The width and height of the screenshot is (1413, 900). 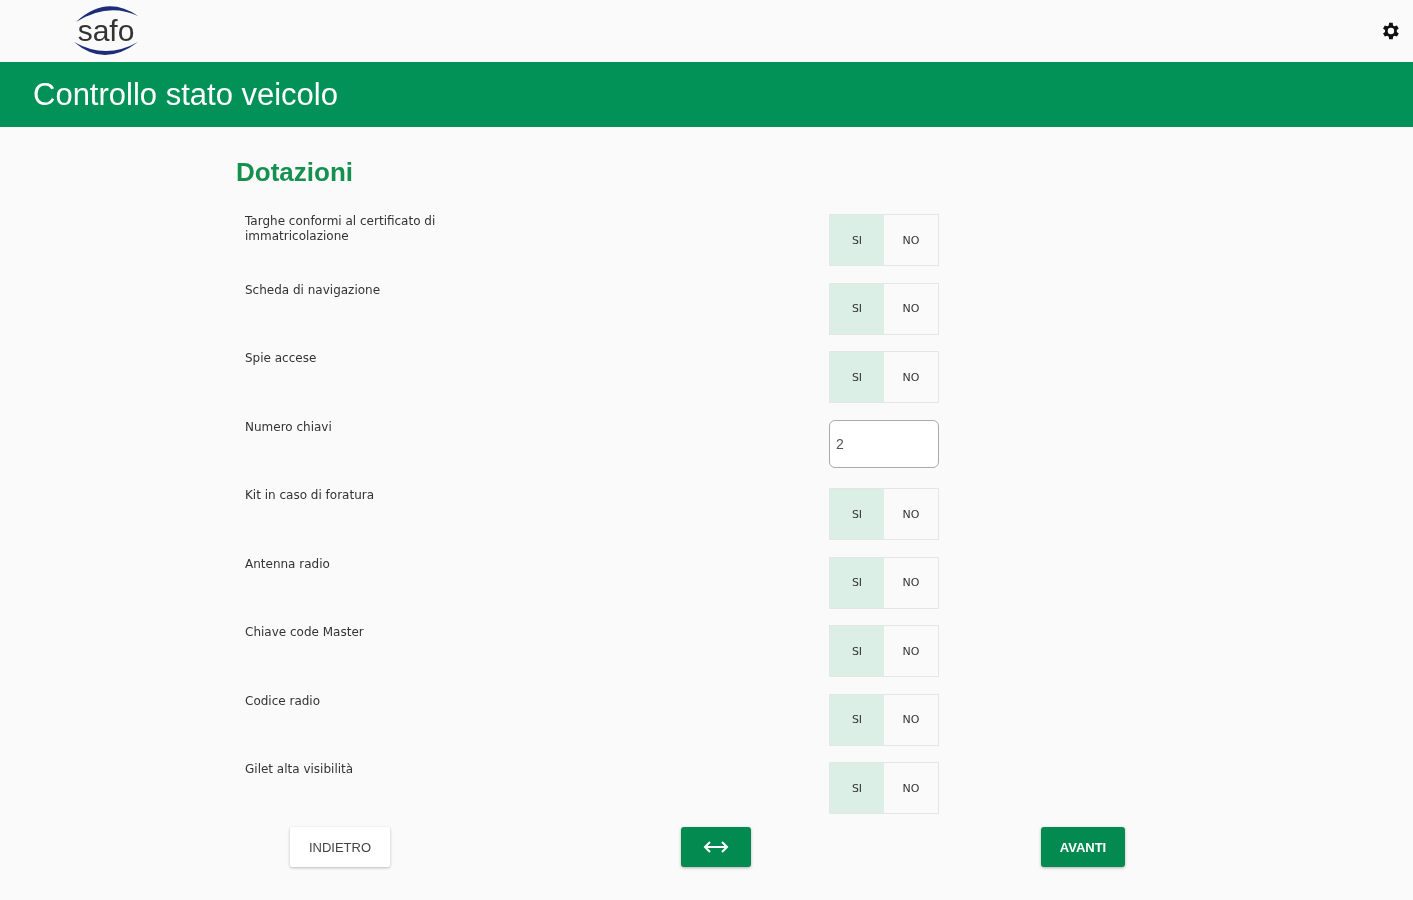 What do you see at coordinates (305, 633) in the screenshot?
I see `field-label: Chiave code Master` at bounding box center [305, 633].